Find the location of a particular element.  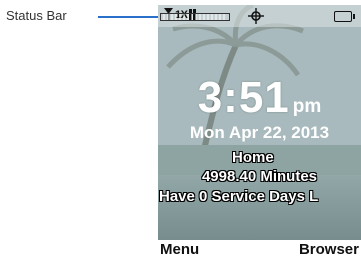

callout-line is located at coordinates (128, 17).